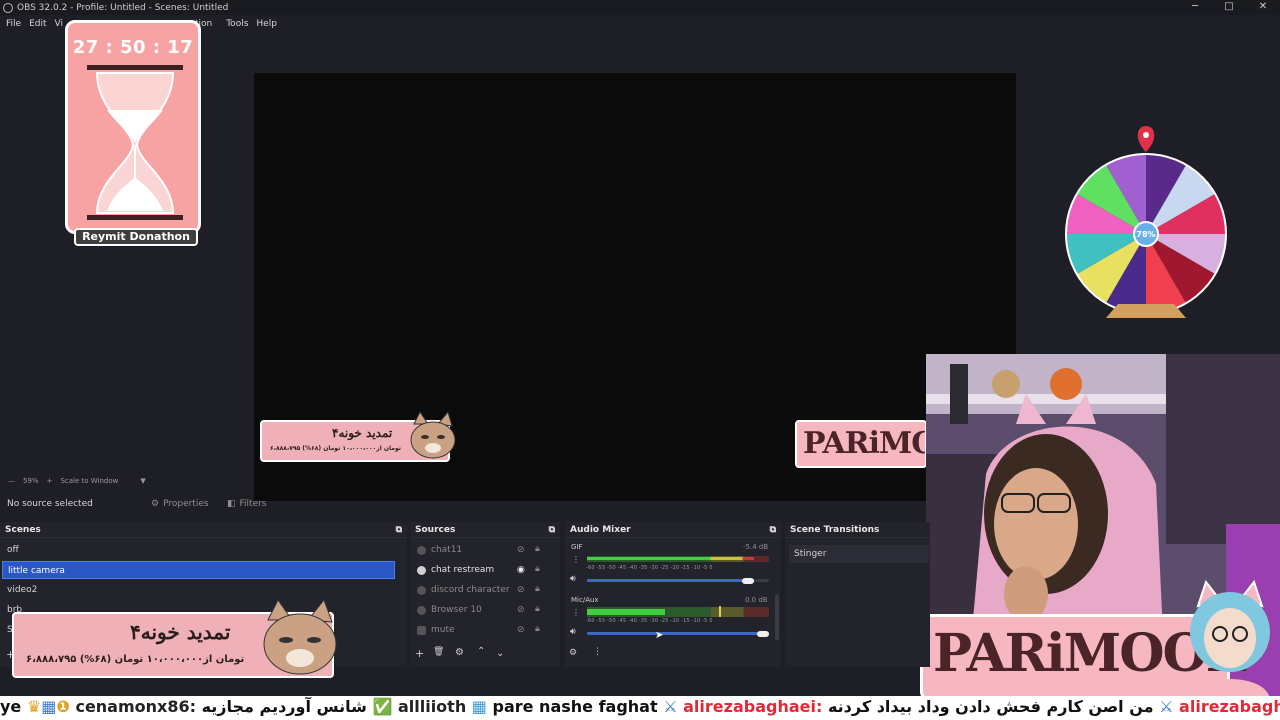 The height and width of the screenshot is (720, 1280). I want to click on donathon-timer-widget: 27 : 50 : 17 Reymit Donathon, so click(133, 133).